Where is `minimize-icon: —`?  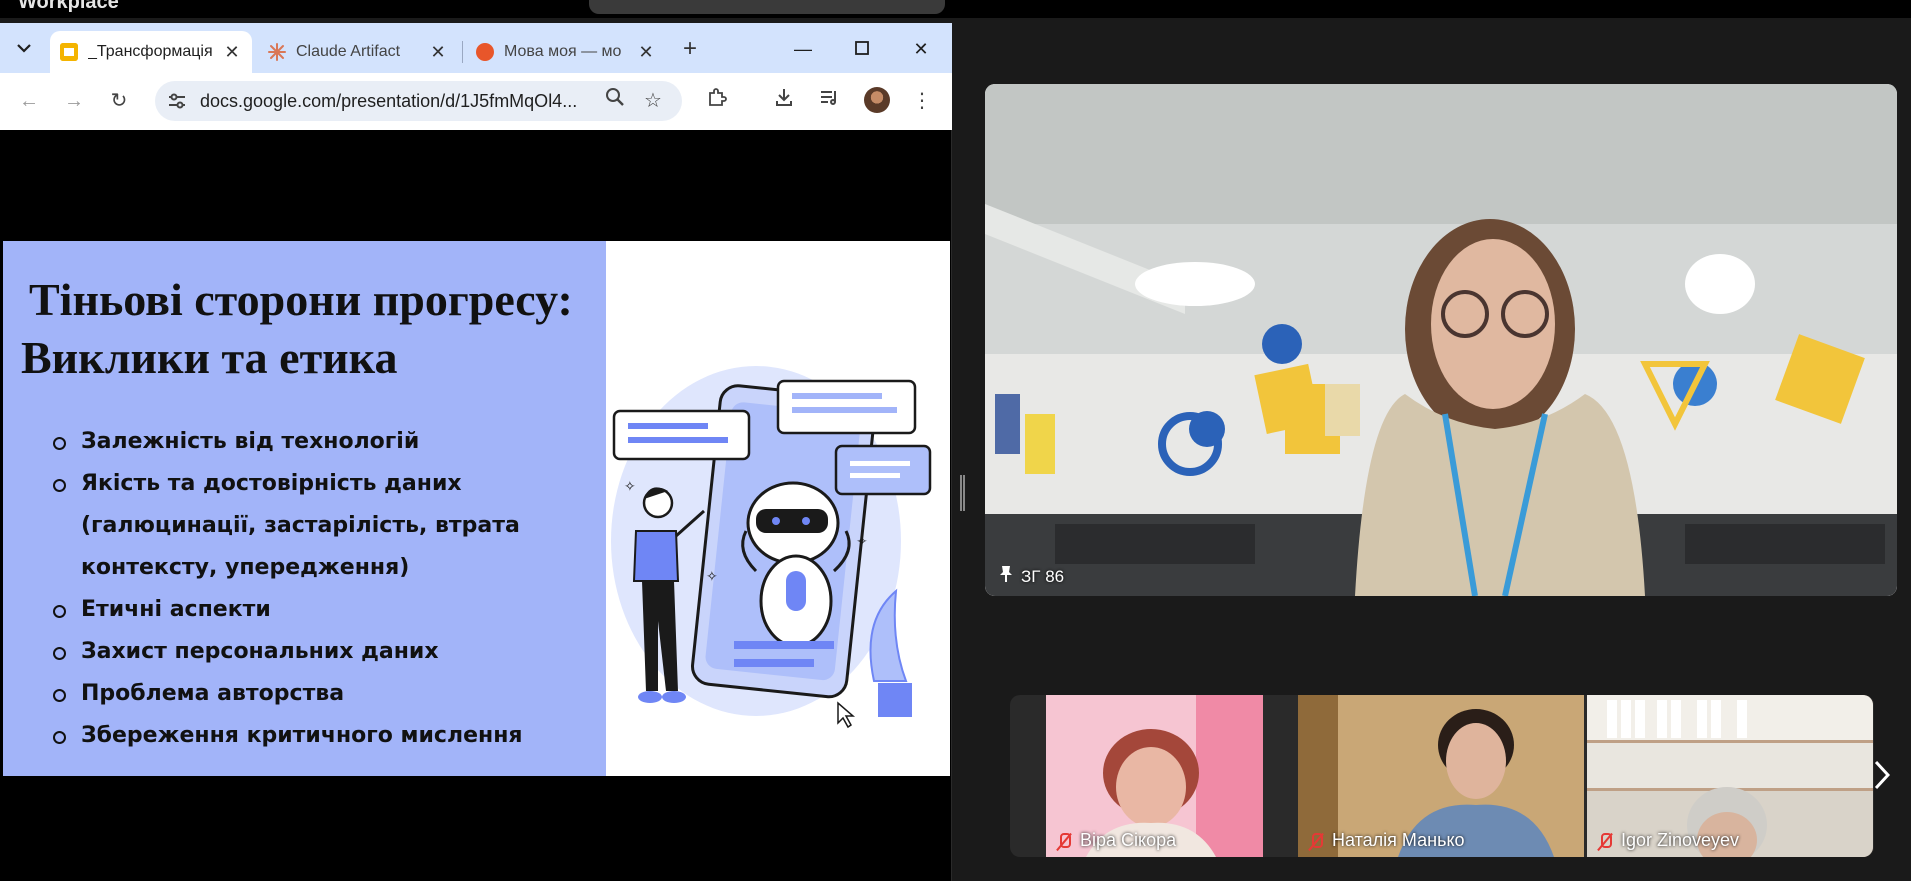
minimize-icon: — is located at coordinates (803, 49).